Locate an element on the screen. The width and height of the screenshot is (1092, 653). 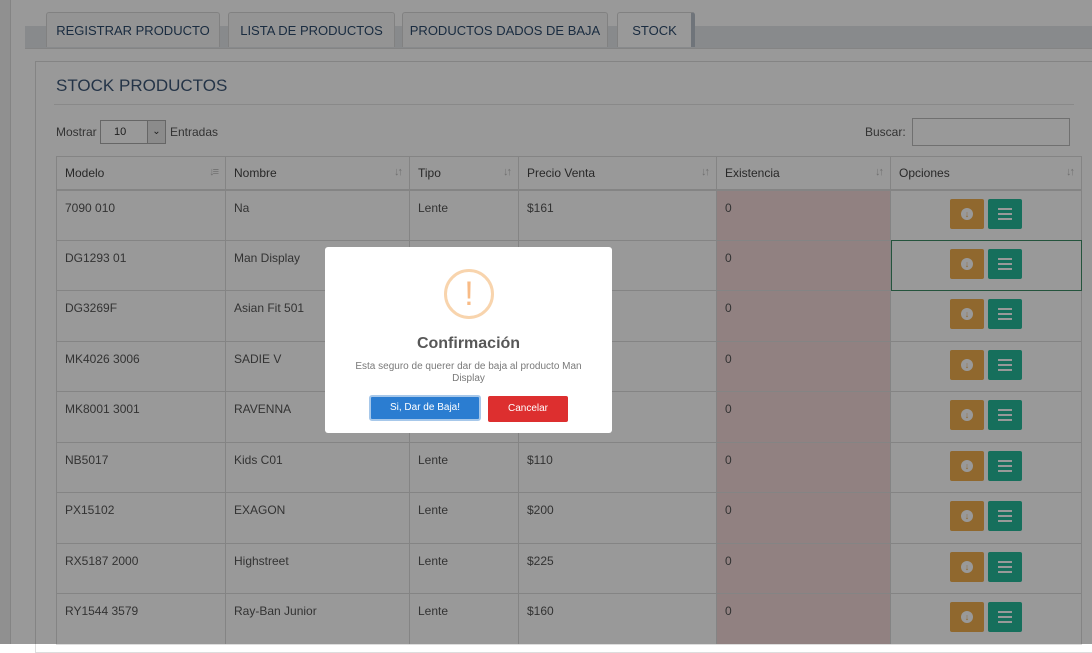
dialog-title: Confirmación is located at coordinates (468, 343).